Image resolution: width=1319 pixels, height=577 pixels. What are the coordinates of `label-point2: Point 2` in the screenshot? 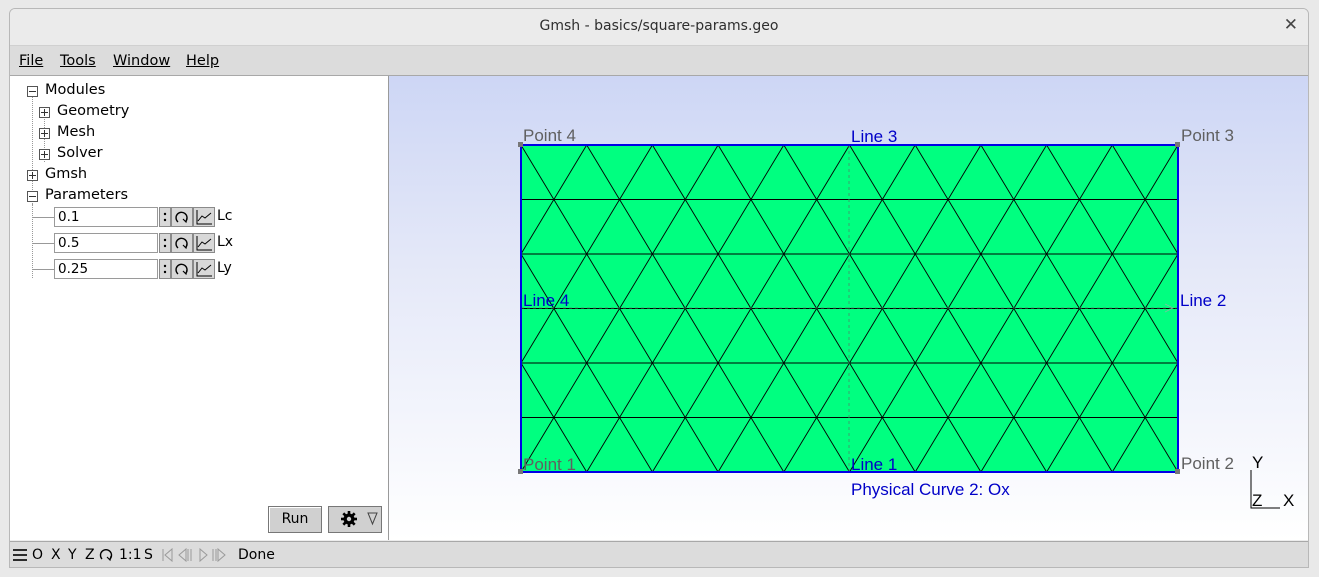 It's located at (1207, 463).